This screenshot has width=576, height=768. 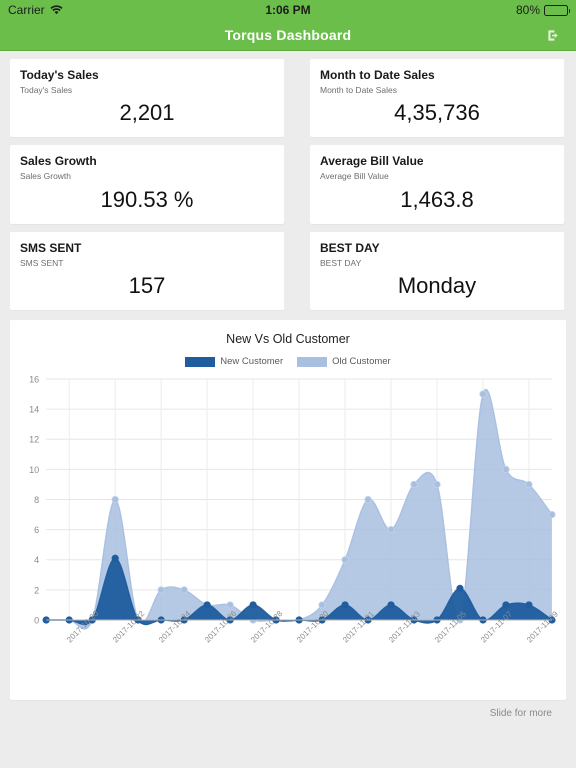 I want to click on metric-title: Average Bill Value, so click(x=372, y=161).